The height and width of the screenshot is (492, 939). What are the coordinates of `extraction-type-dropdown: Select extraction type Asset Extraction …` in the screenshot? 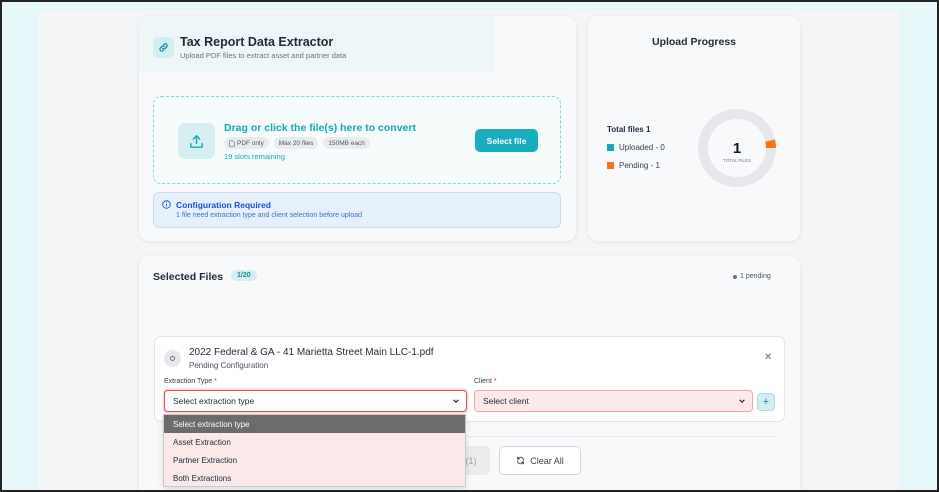 It's located at (314, 450).